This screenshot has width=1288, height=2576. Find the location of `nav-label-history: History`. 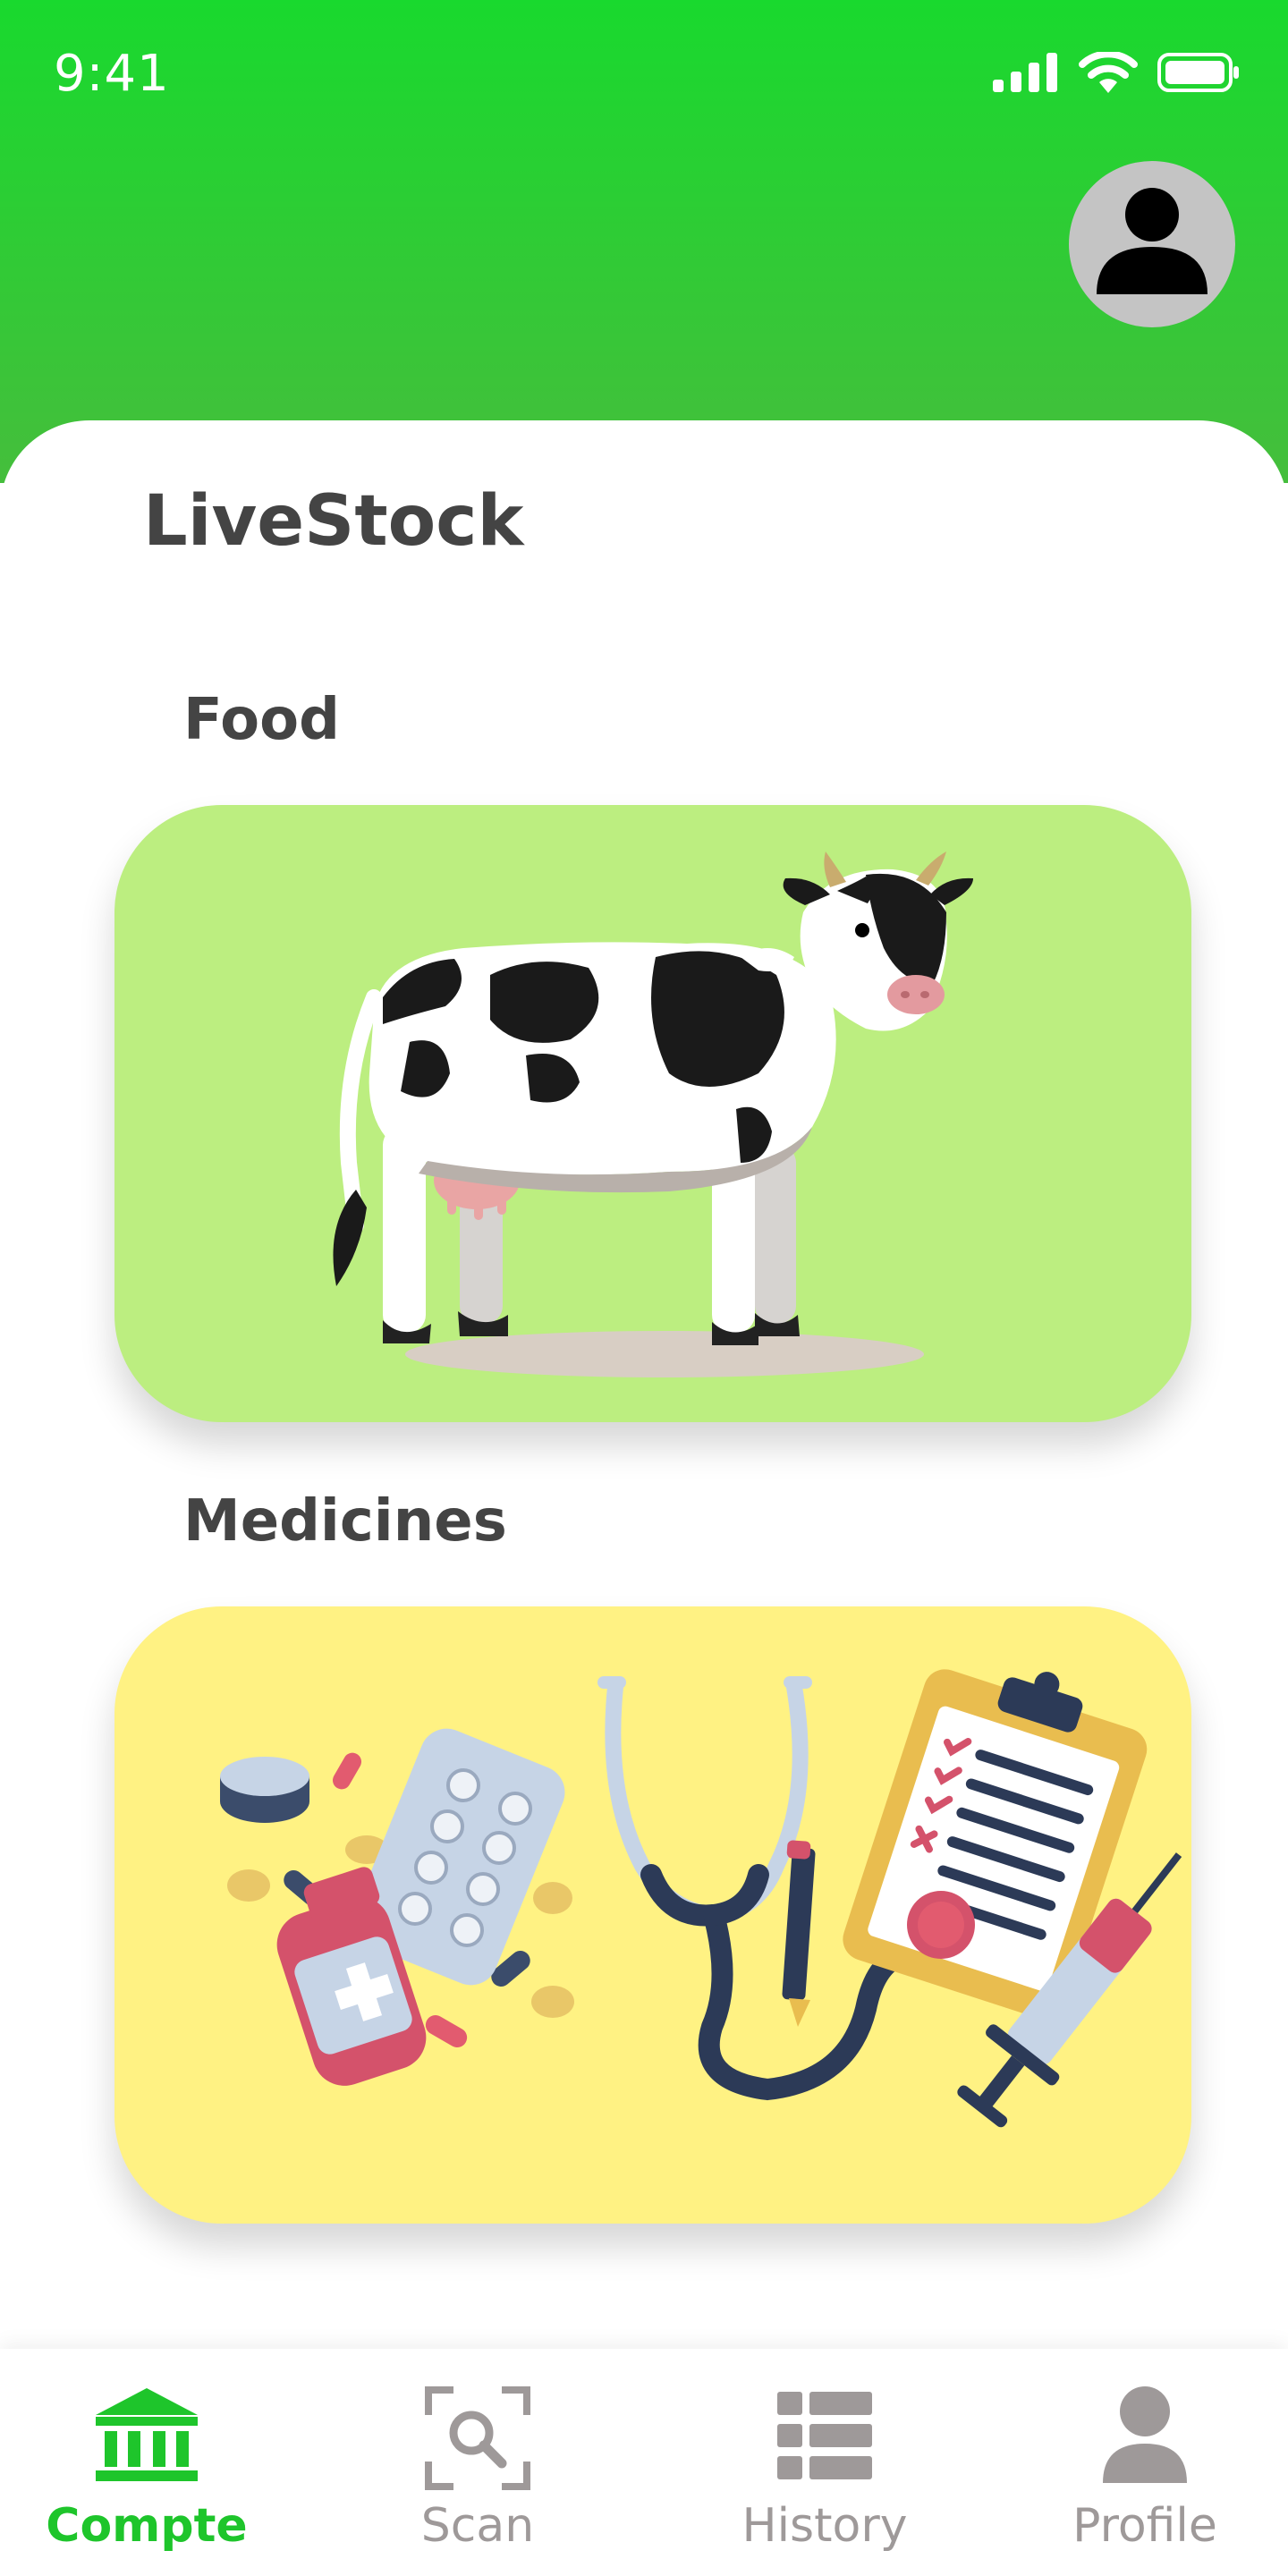

nav-label-history: History is located at coordinates (824, 2526).